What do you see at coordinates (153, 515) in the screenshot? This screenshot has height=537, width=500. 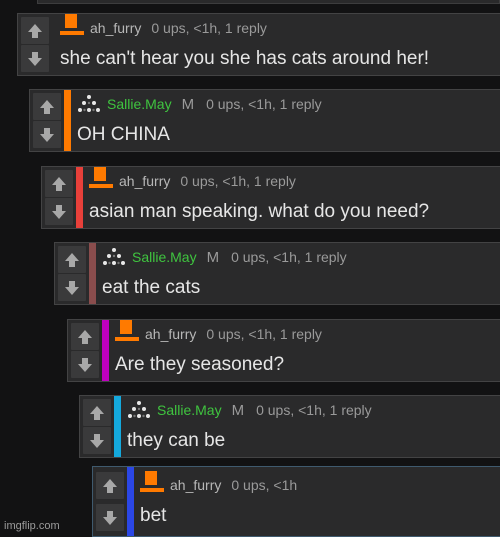 I see `comment-text: bet` at bounding box center [153, 515].